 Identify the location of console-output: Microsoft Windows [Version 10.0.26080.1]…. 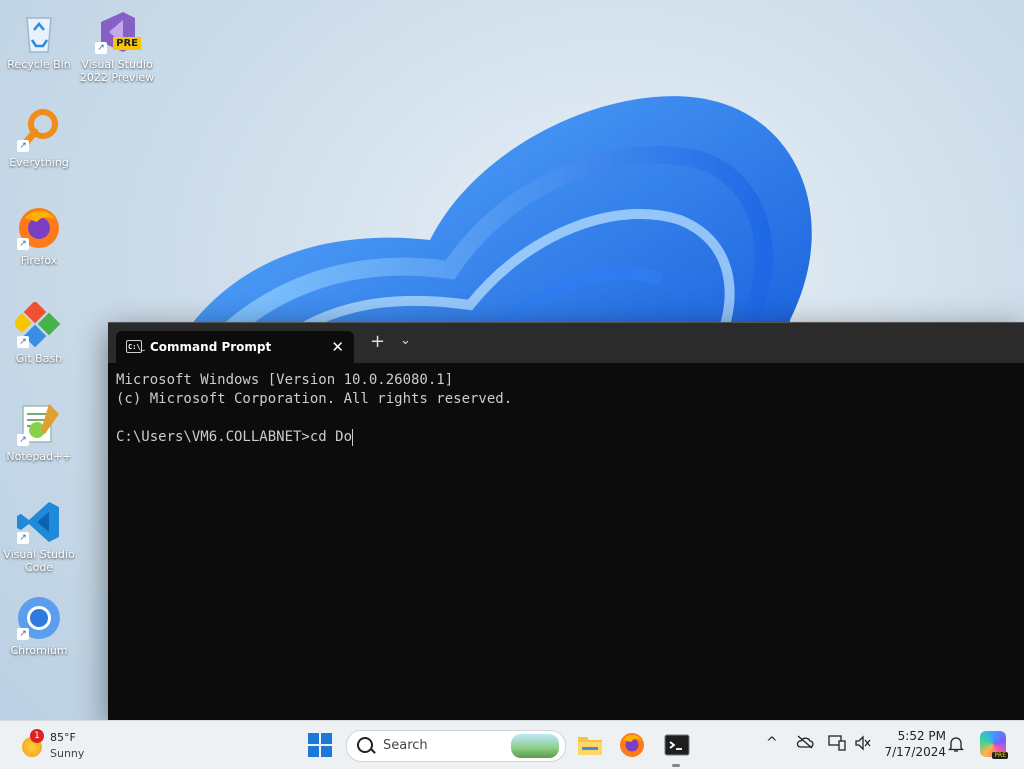
(565, 409).